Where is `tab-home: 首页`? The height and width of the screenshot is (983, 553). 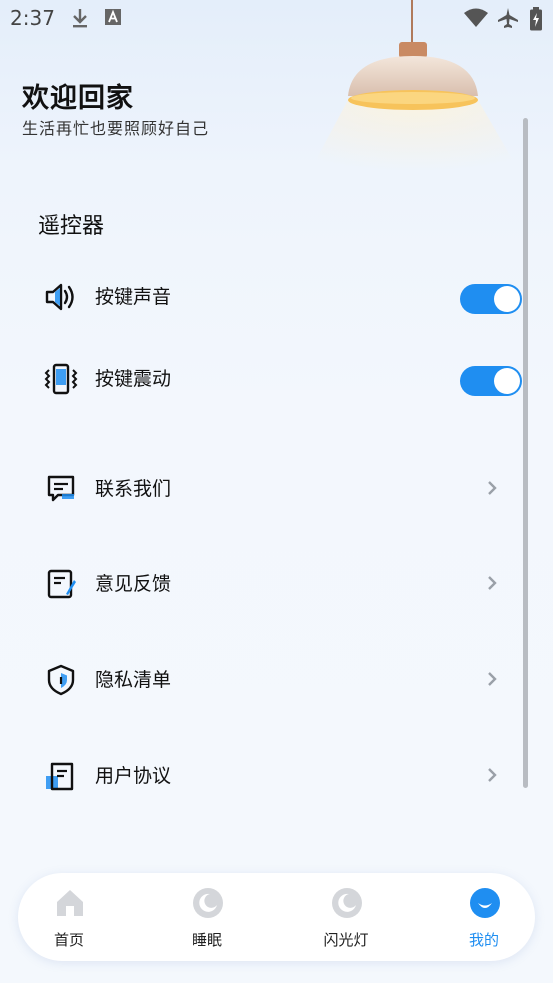 tab-home: 首页 is located at coordinates (69, 917).